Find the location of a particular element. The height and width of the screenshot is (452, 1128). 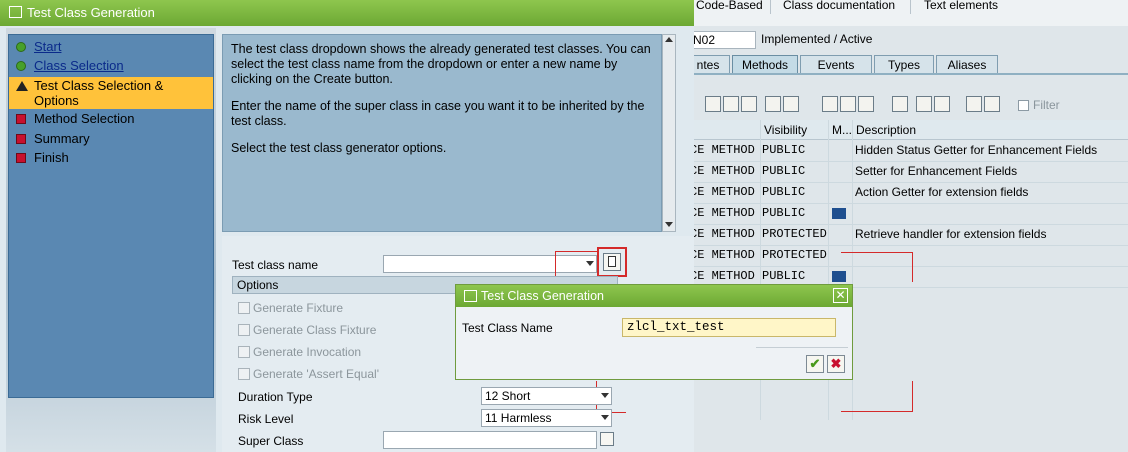

test-class-name-input: zlcl_txt_test is located at coordinates (729, 327).